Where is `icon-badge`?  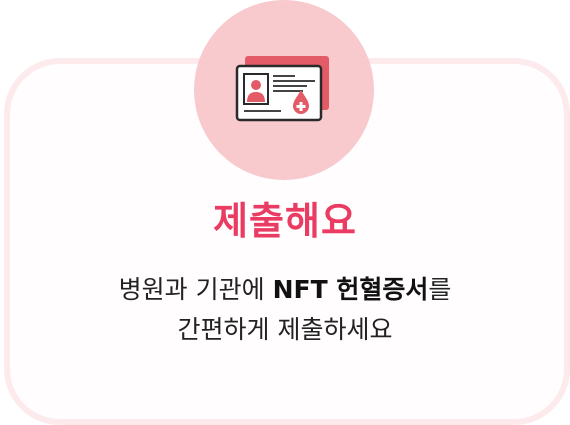
icon-badge is located at coordinates (284, 90).